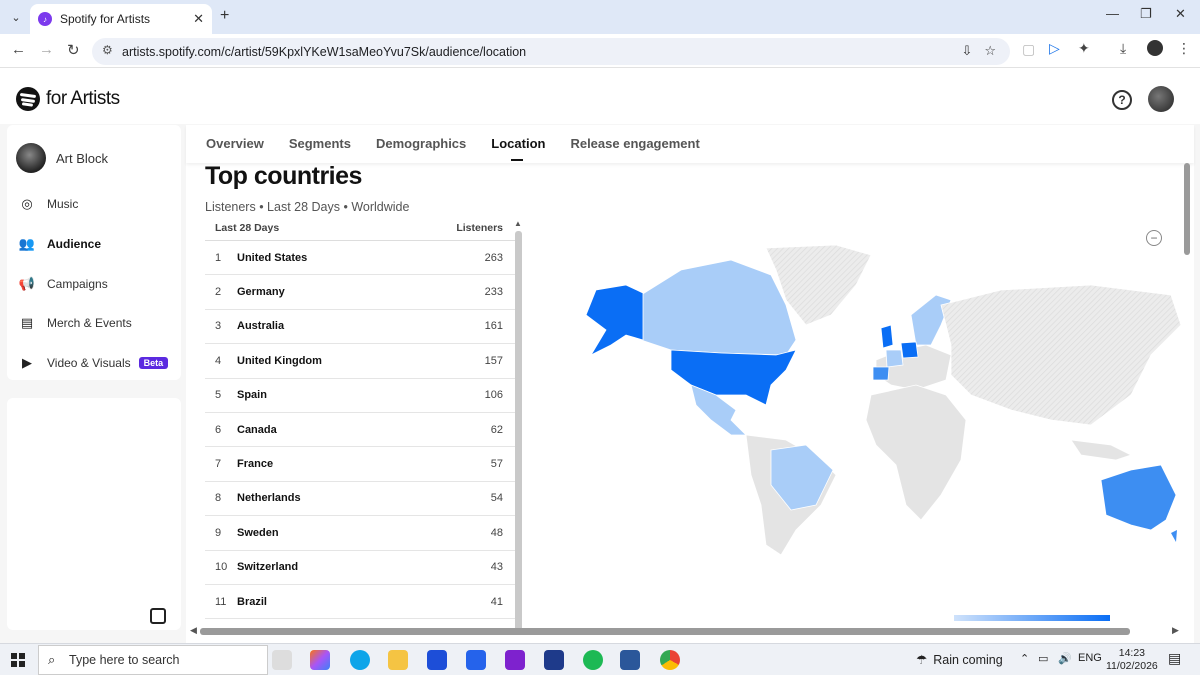  What do you see at coordinates (360, 660) in the screenshot?
I see `edge-browser-icon` at bounding box center [360, 660].